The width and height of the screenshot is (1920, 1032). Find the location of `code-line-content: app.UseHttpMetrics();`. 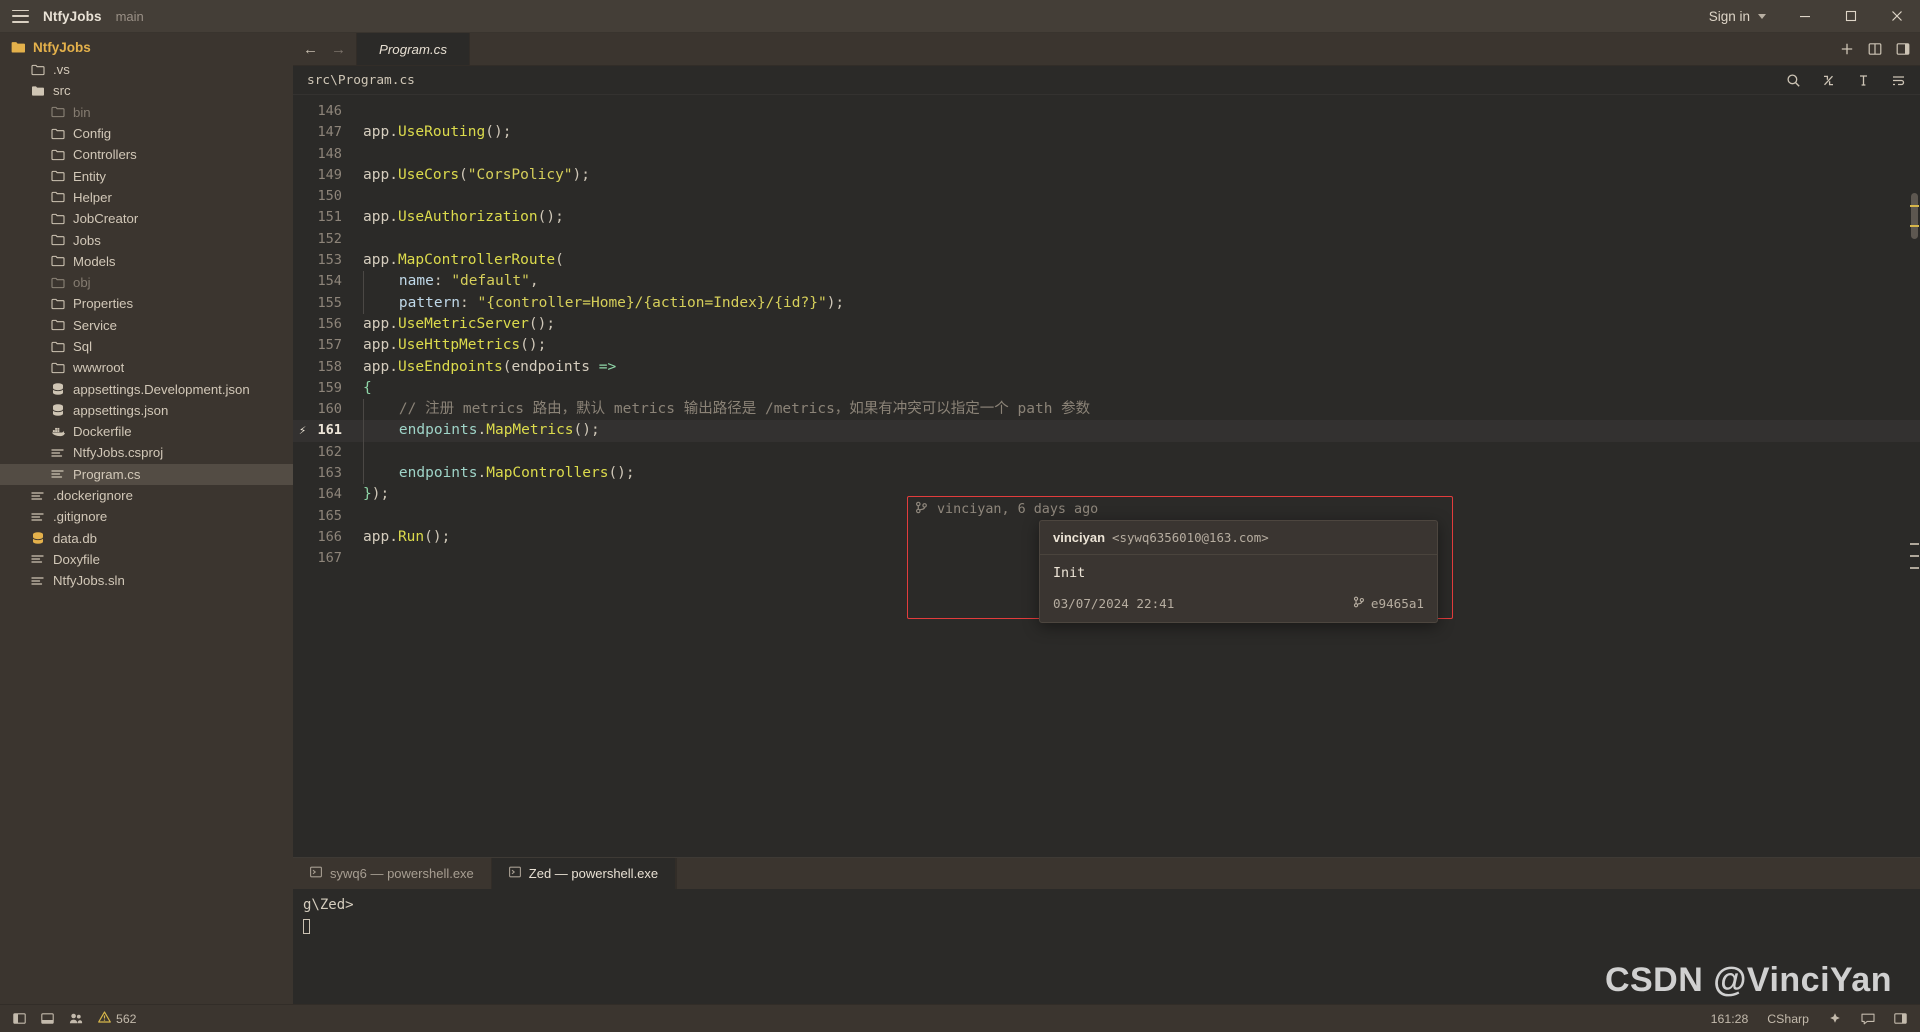

code-line-content: app.UseHttpMetrics(); is located at coordinates (449, 345).